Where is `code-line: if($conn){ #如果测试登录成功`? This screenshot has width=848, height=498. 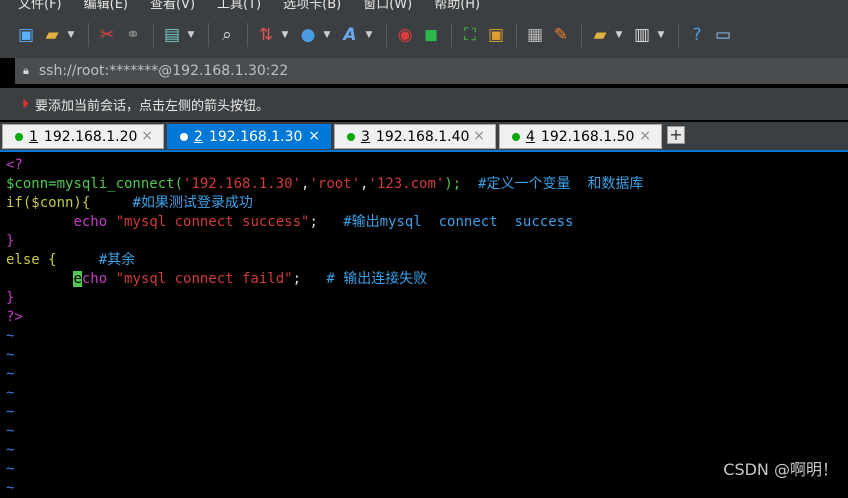
code-line: if($conn){ #如果测试登录成功 is located at coordinates (129, 203).